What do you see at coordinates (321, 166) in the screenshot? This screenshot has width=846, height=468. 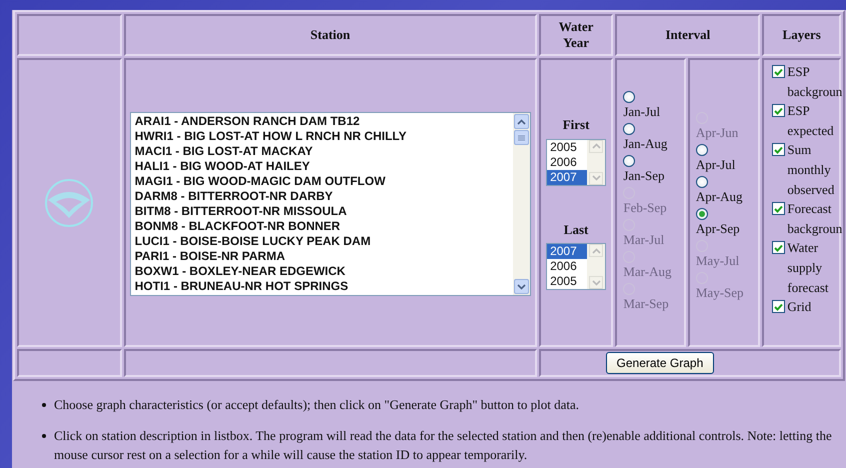 I see `station-option: HALI1 - BIG WOOD-AT HAILEY` at bounding box center [321, 166].